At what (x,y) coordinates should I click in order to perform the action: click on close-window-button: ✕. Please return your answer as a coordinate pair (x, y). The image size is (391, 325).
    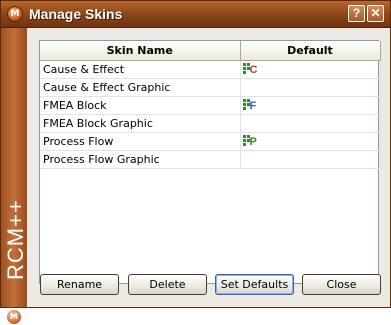
    Looking at the image, I should click on (375, 13).